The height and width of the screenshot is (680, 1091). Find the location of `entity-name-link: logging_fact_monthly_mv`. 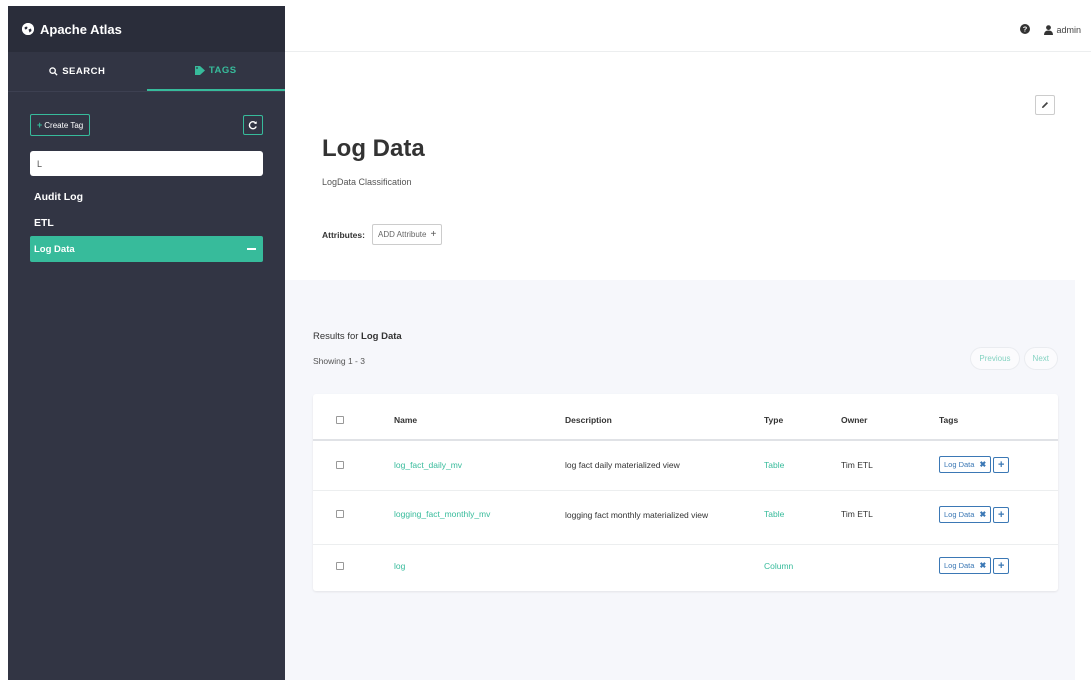

entity-name-link: logging_fact_monthly_mv is located at coordinates (442, 514).